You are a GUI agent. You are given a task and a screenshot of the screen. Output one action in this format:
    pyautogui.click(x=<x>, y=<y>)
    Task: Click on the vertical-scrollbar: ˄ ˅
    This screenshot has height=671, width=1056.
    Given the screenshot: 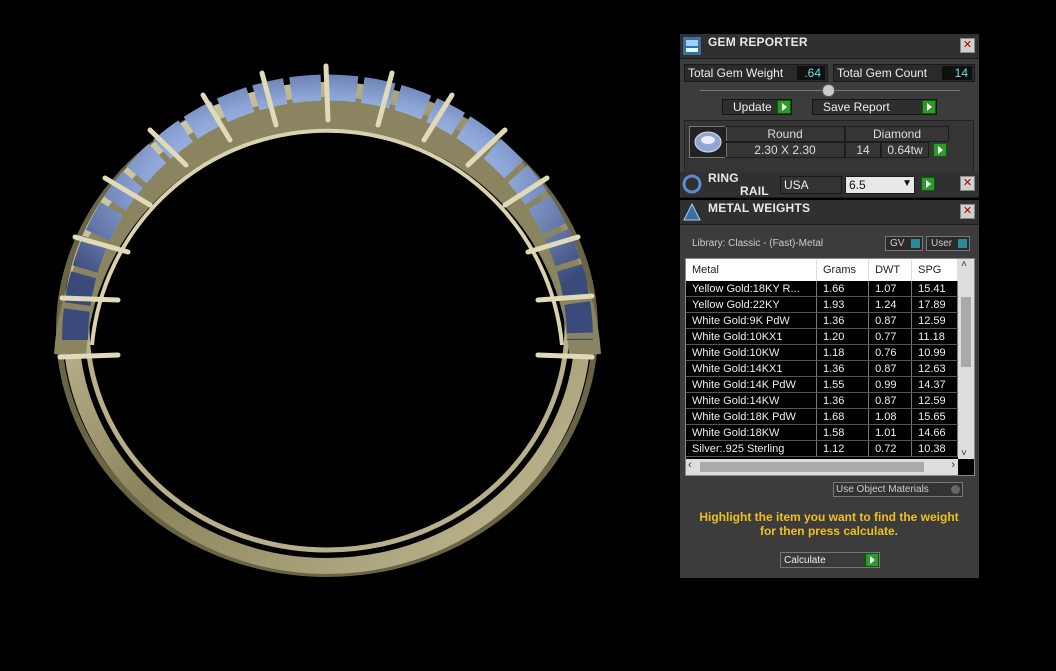 What is the action you would take?
    pyautogui.click(x=966, y=359)
    